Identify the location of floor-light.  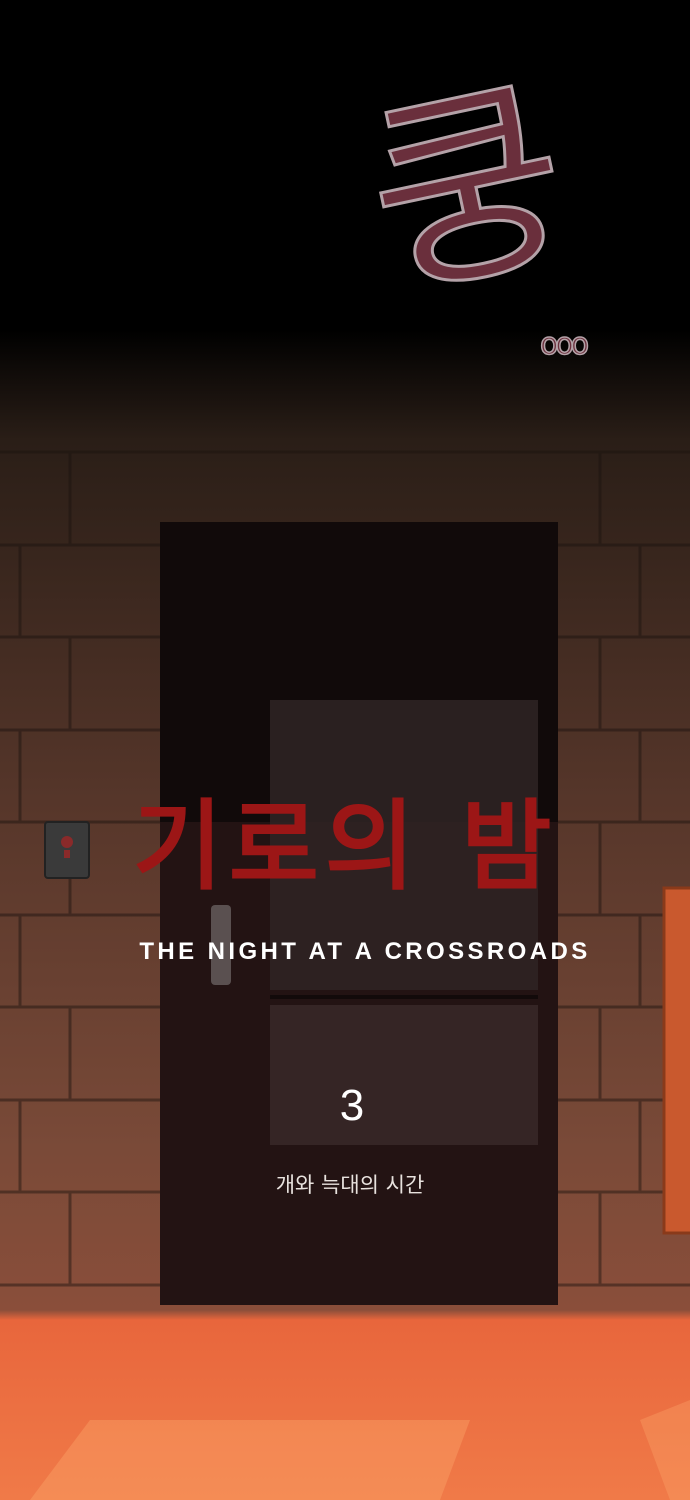
(250, 1460).